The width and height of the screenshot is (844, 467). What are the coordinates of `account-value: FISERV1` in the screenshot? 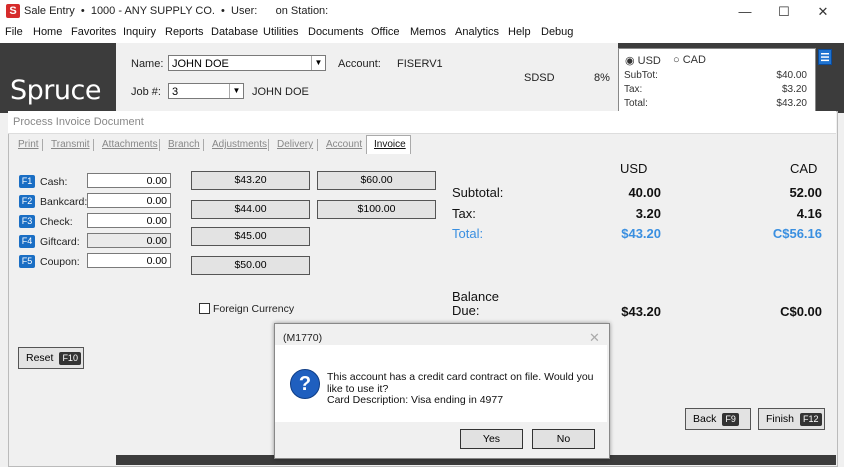 It's located at (420, 64).